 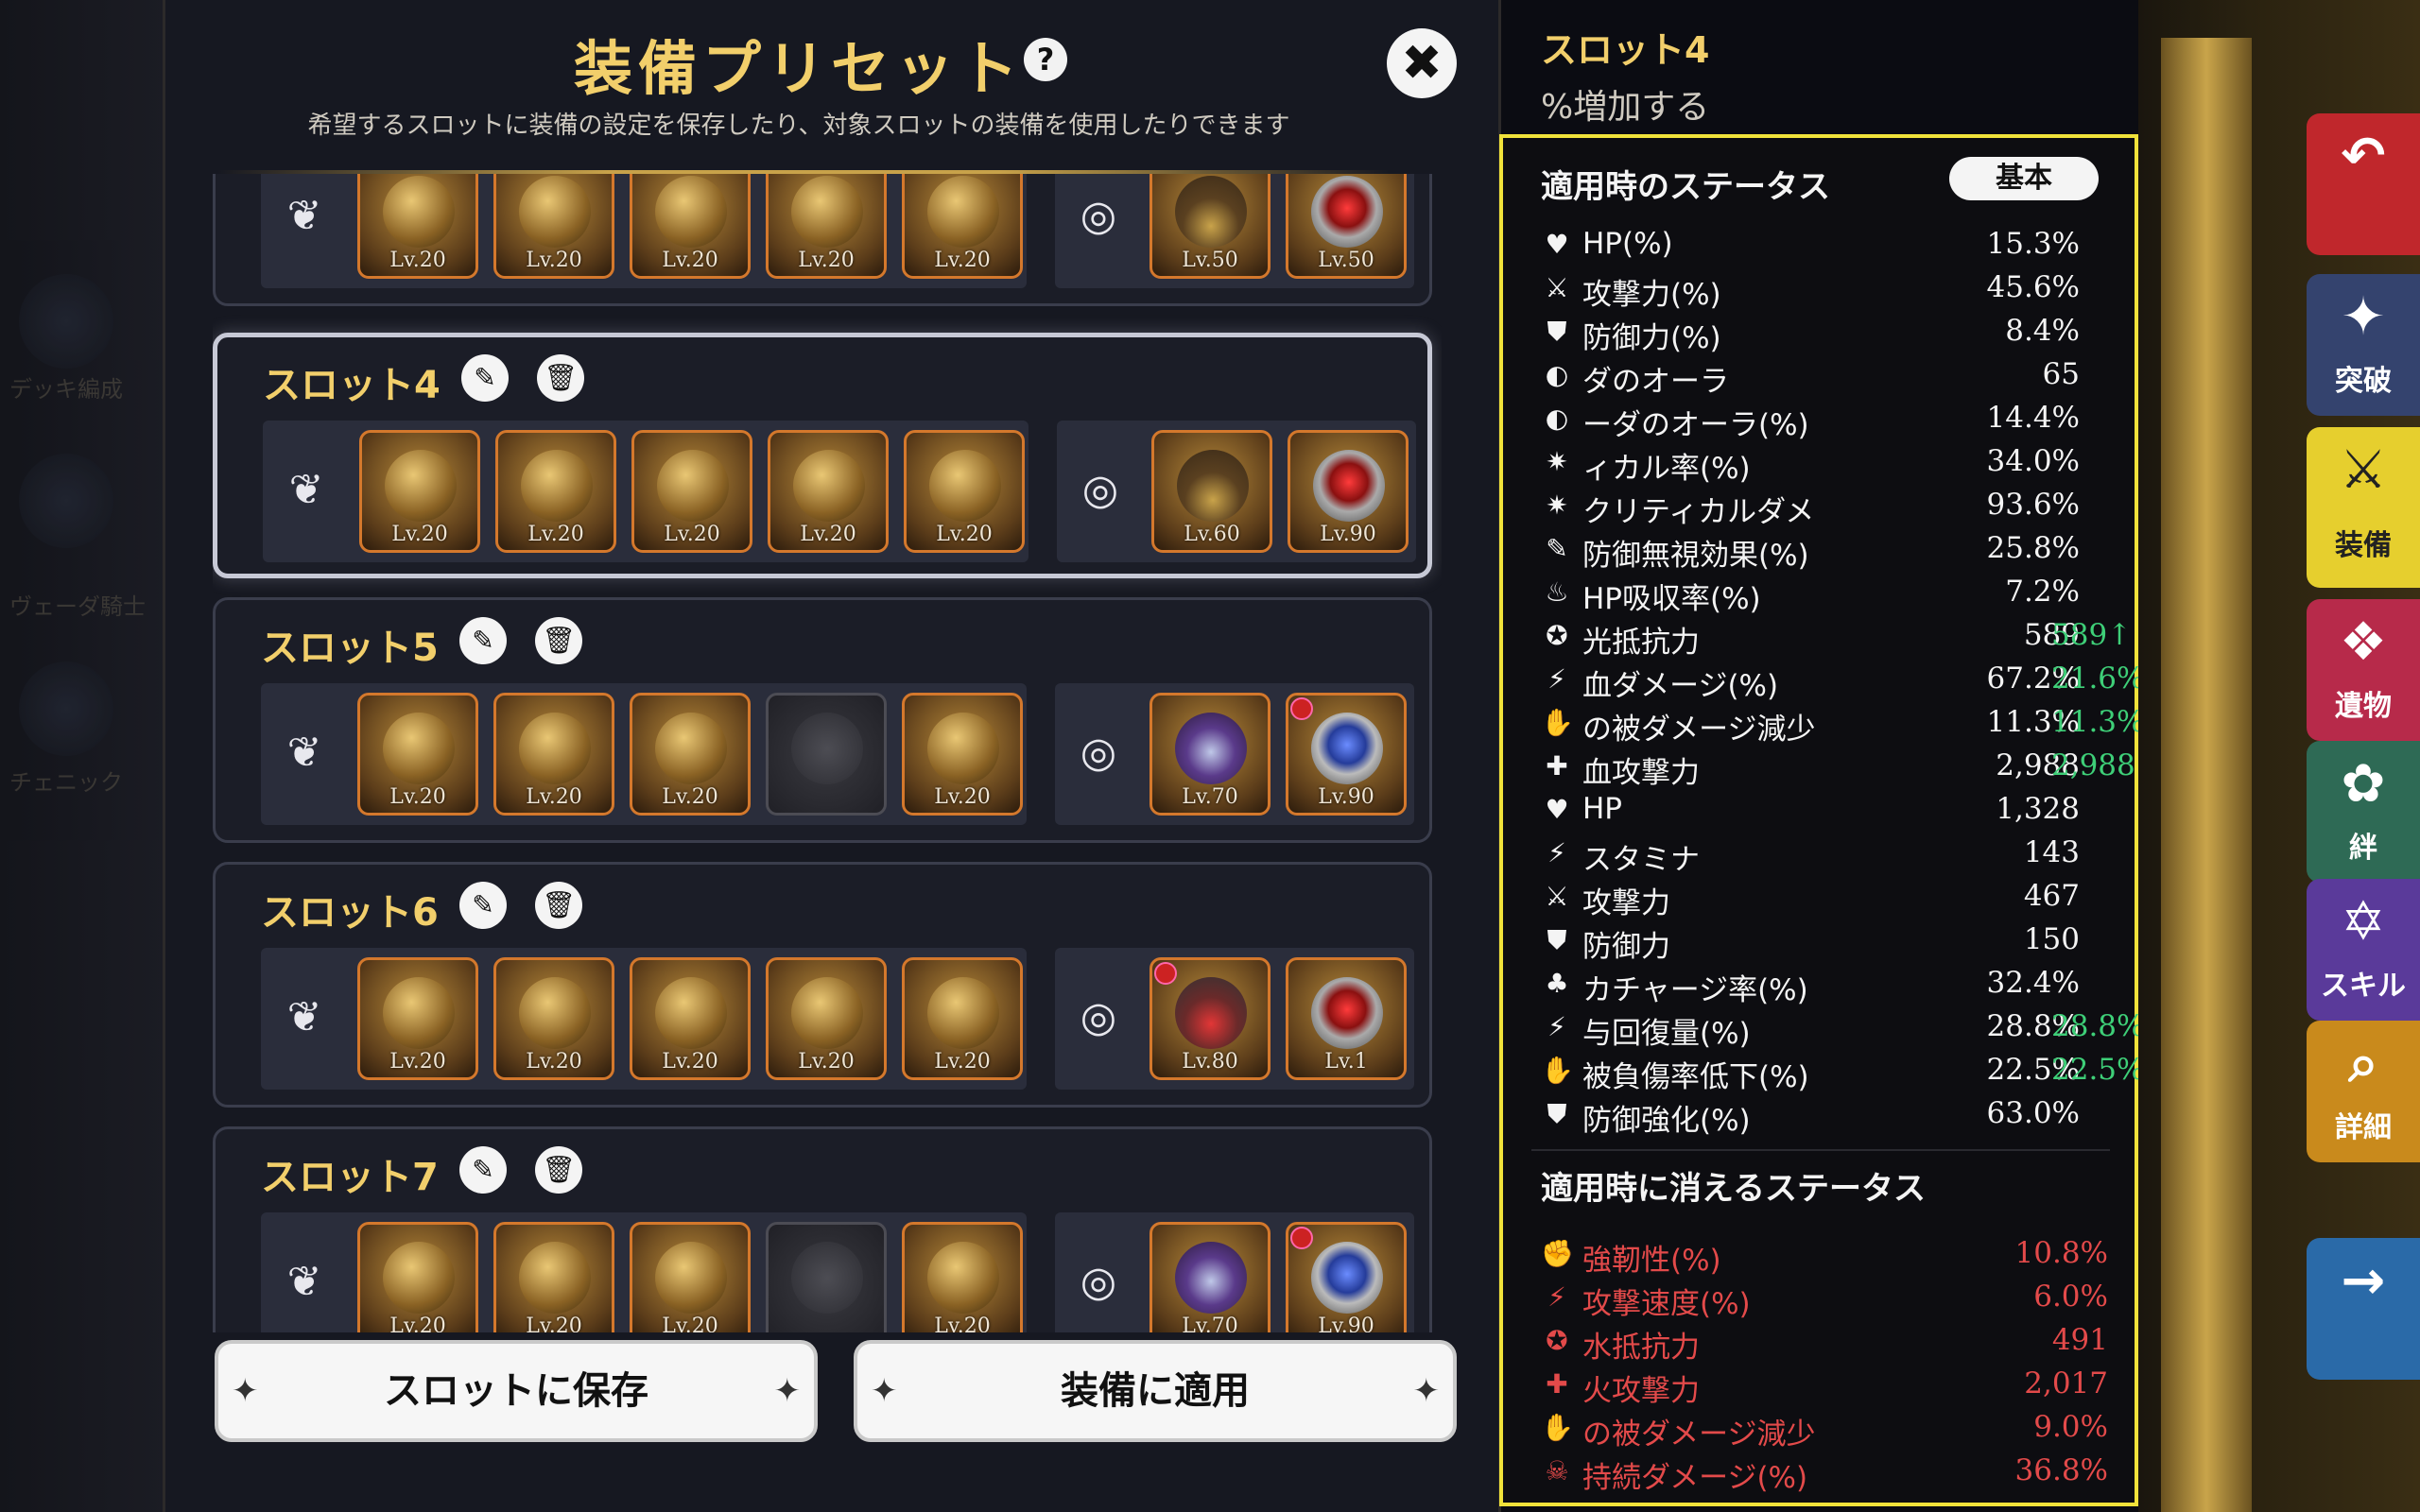 What do you see at coordinates (2033, 461) in the screenshot?
I see `stat-value: 34.0%` at bounding box center [2033, 461].